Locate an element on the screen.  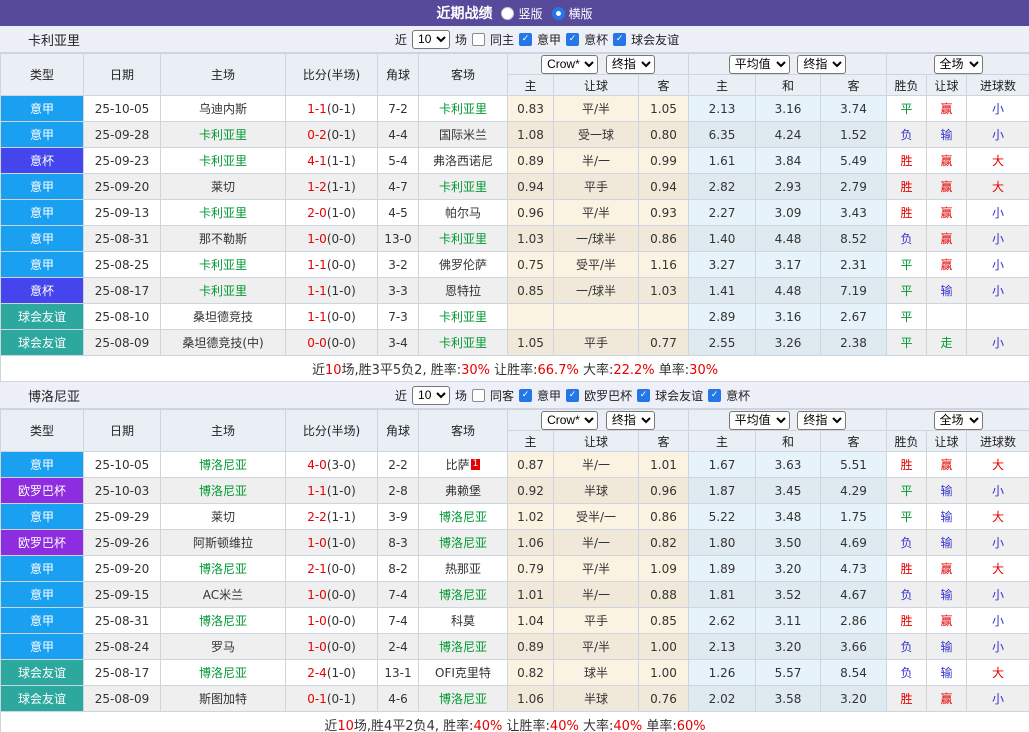
vertical-layout-radio: 竖版 is located at coordinates (522, 13).